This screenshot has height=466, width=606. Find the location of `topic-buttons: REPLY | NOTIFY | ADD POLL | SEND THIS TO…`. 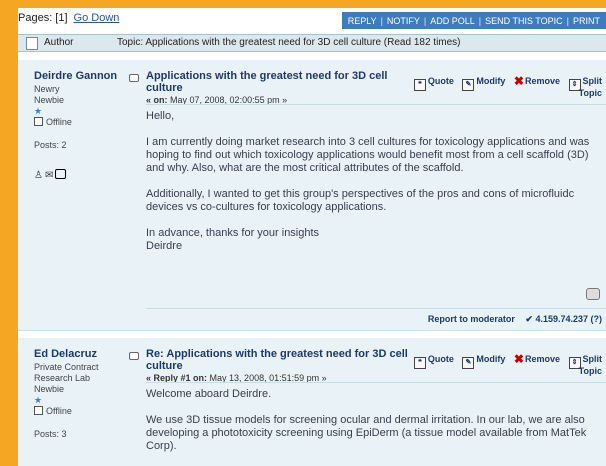

topic-buttons: REPLY | NOTIFY | ADD POLL | SEND THIS TO… is located at coordinates (473, 20).